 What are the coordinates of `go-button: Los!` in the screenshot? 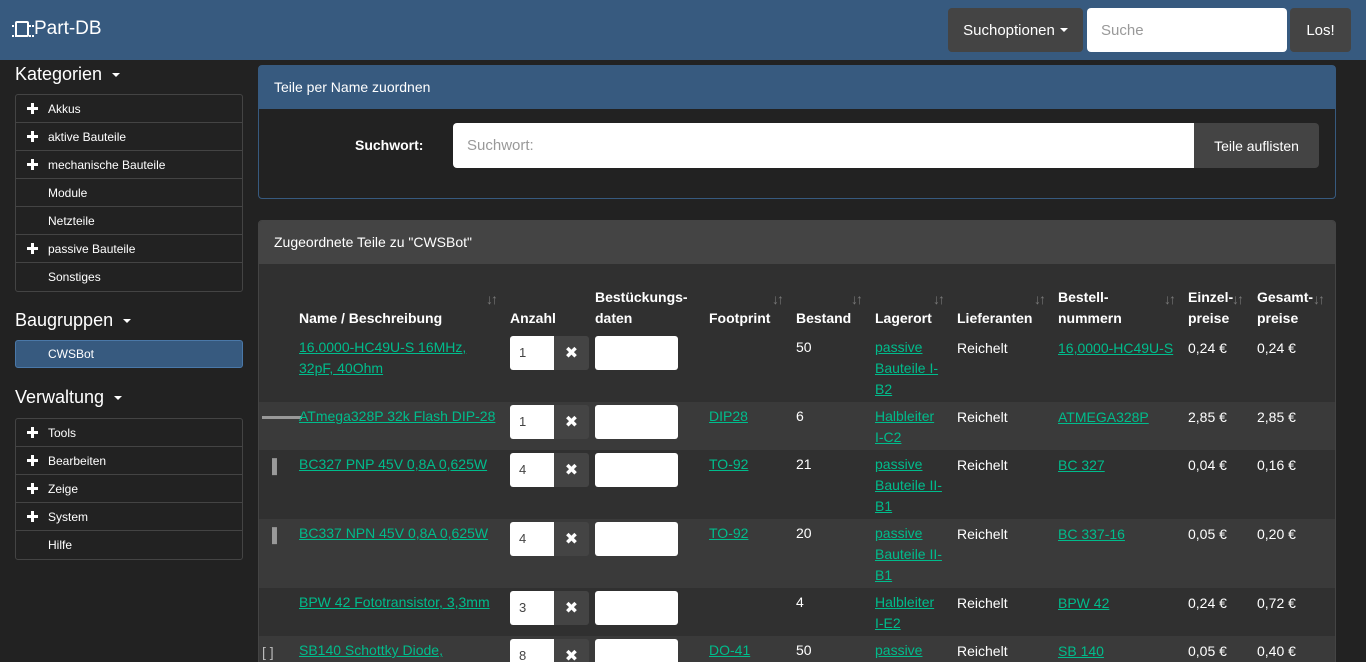 It's located at (1320, 30).